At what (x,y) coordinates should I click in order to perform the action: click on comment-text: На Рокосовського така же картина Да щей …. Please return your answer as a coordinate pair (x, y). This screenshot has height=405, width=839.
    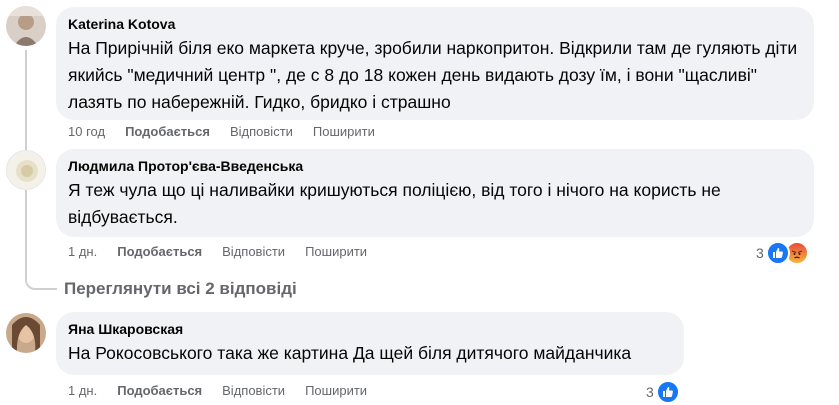
    Looking at the image, I should click on (350, 353).